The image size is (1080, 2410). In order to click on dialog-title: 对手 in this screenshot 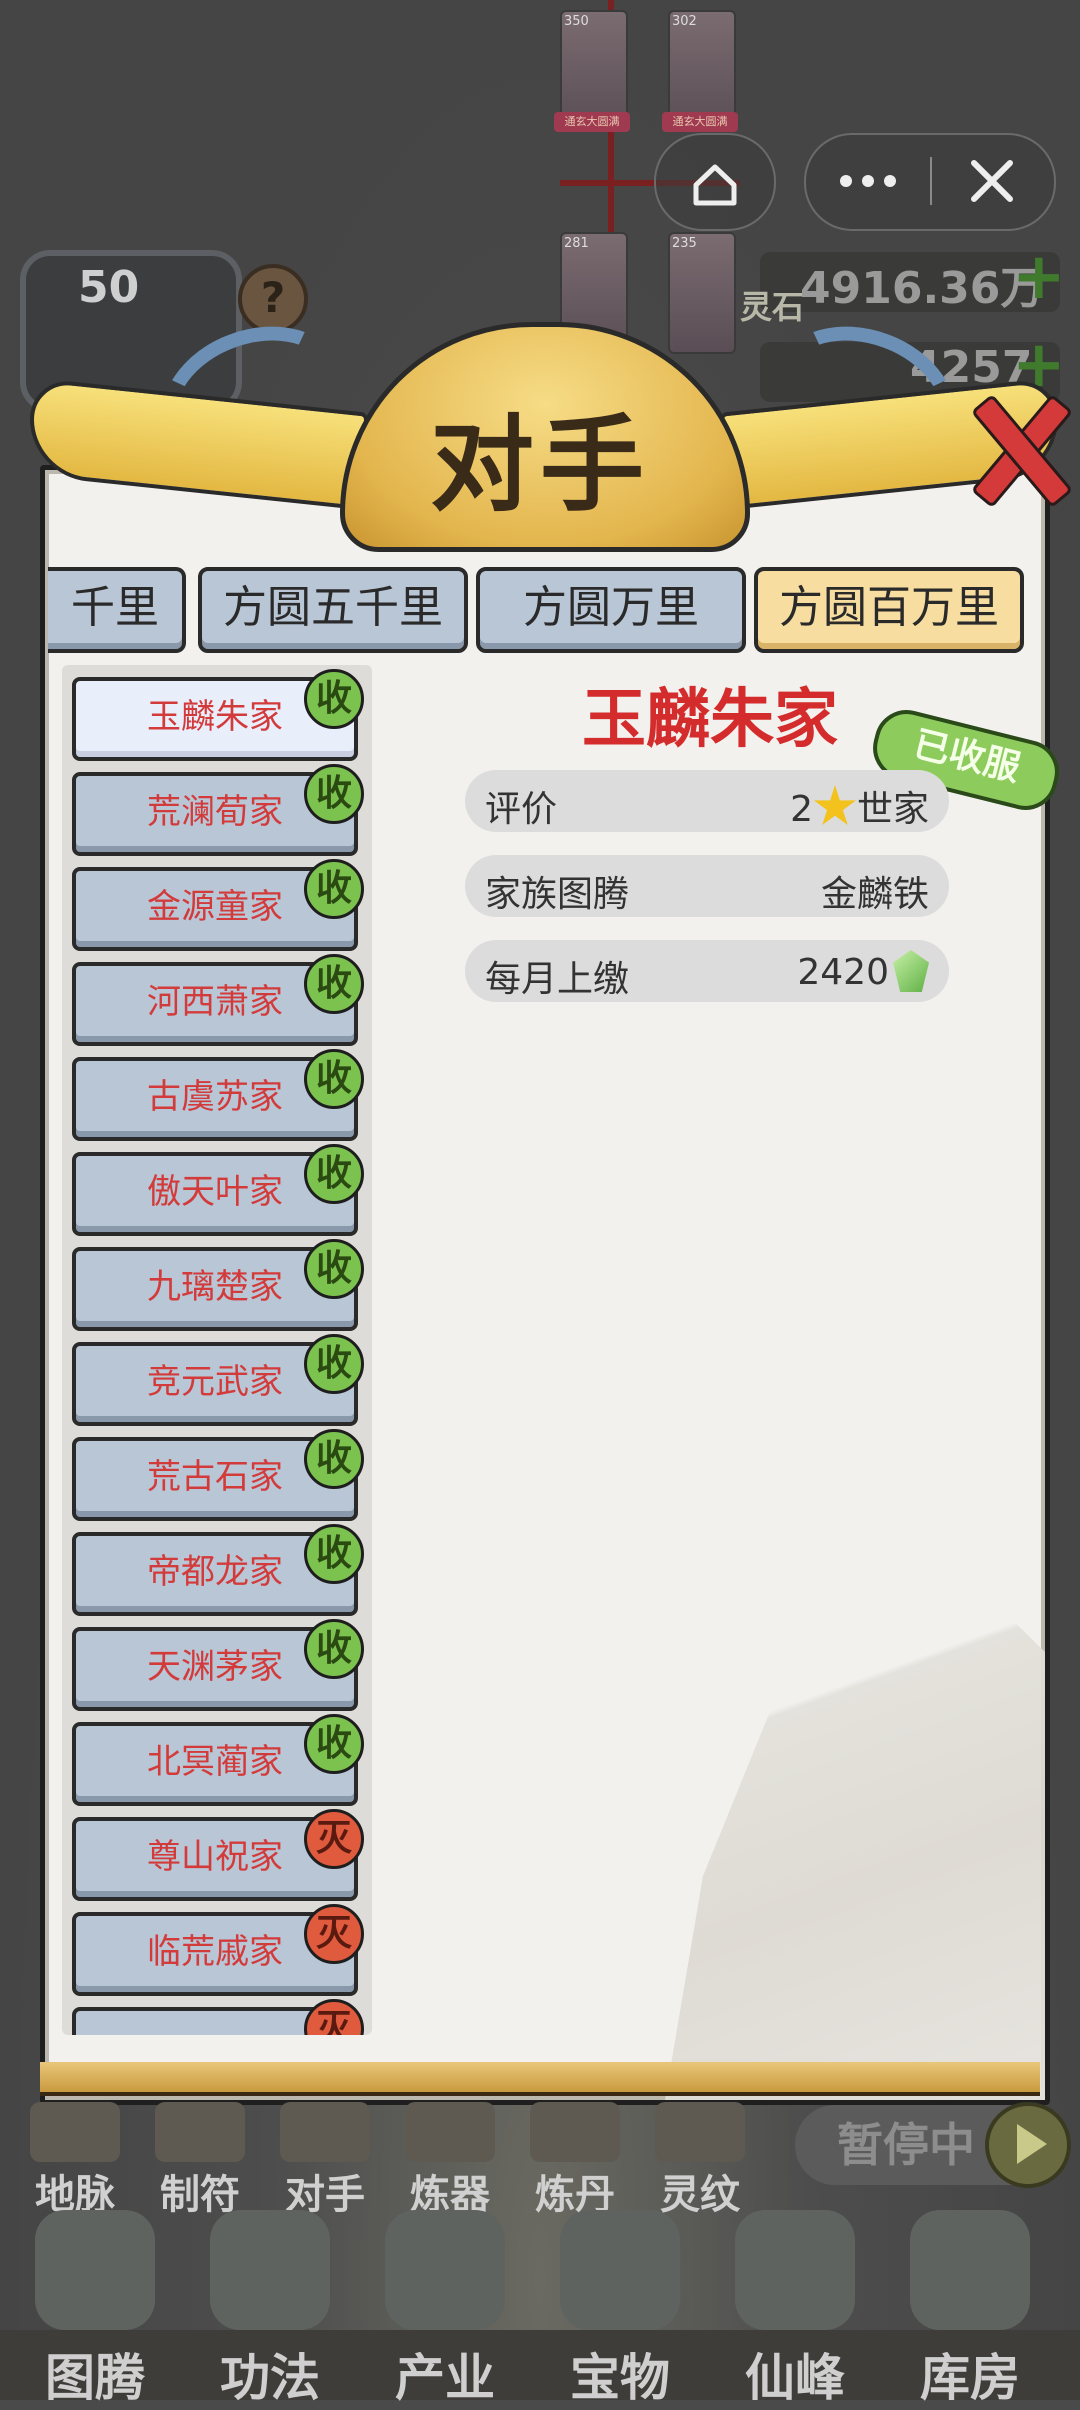, I will do `click(539, 464)`.